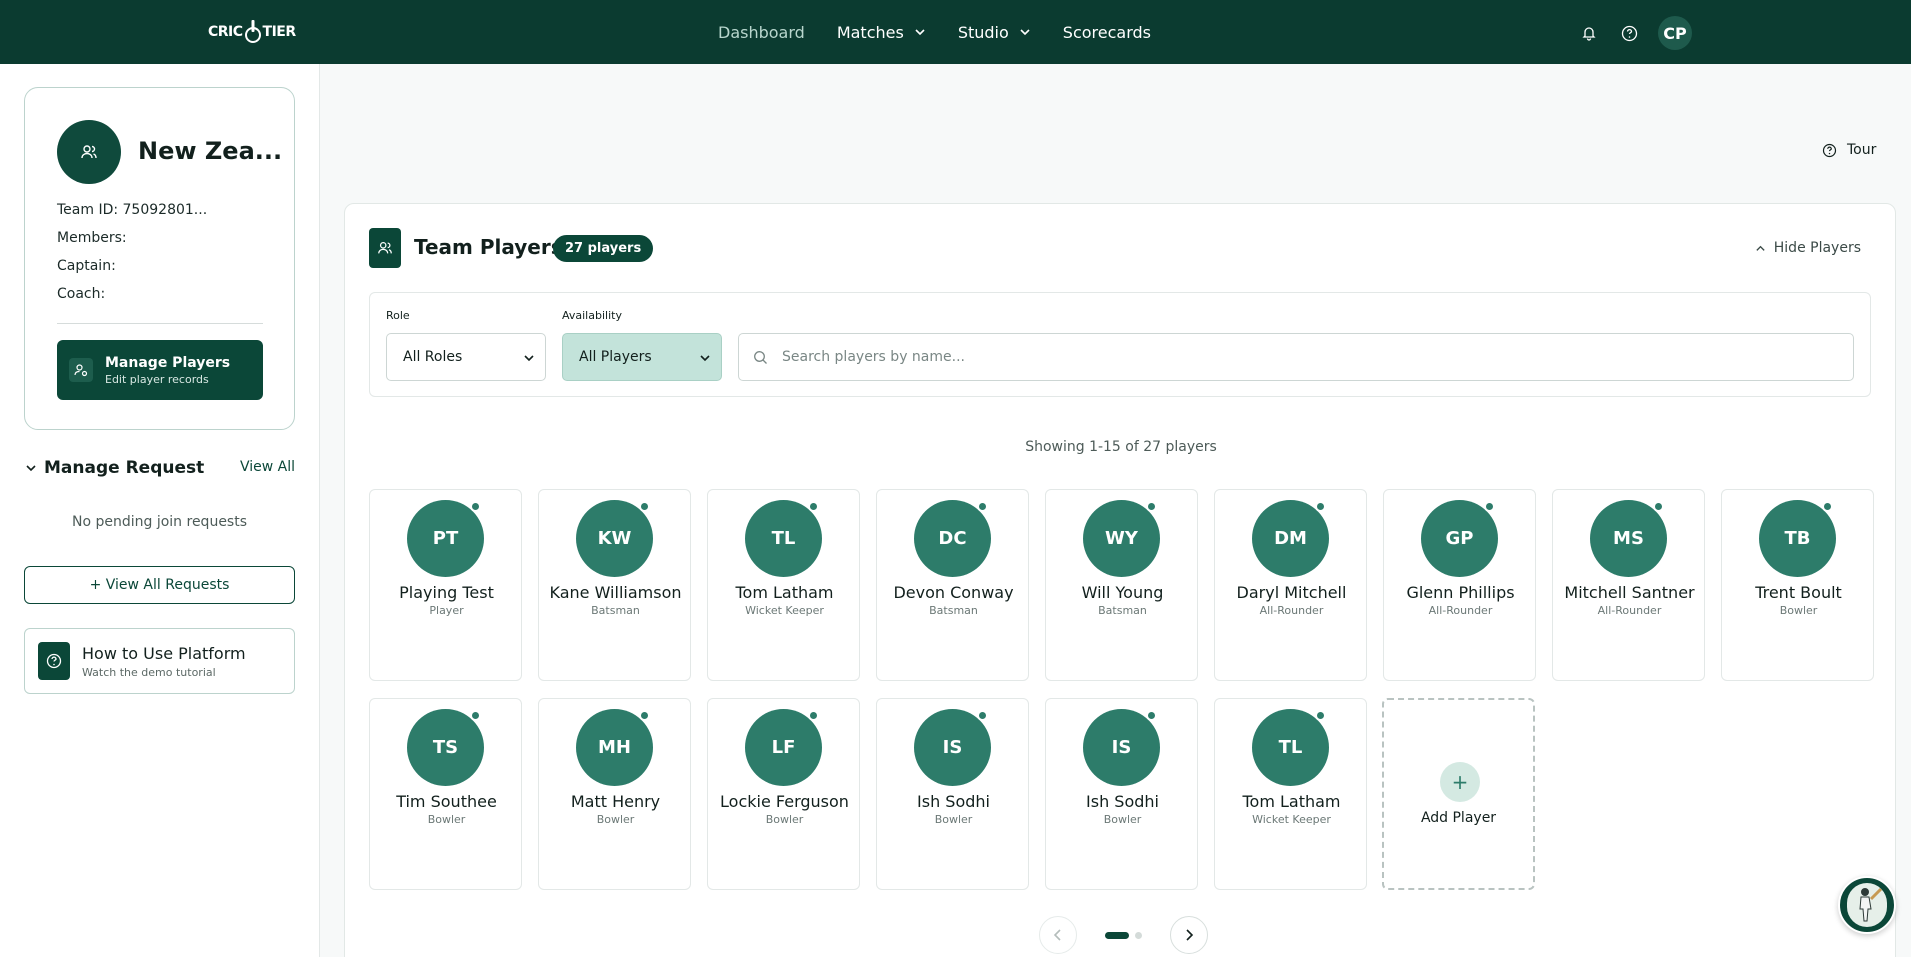 The width and height of the screenshot is (1911, 957). I want to click on cricketer-icon, so click(1867, 905).